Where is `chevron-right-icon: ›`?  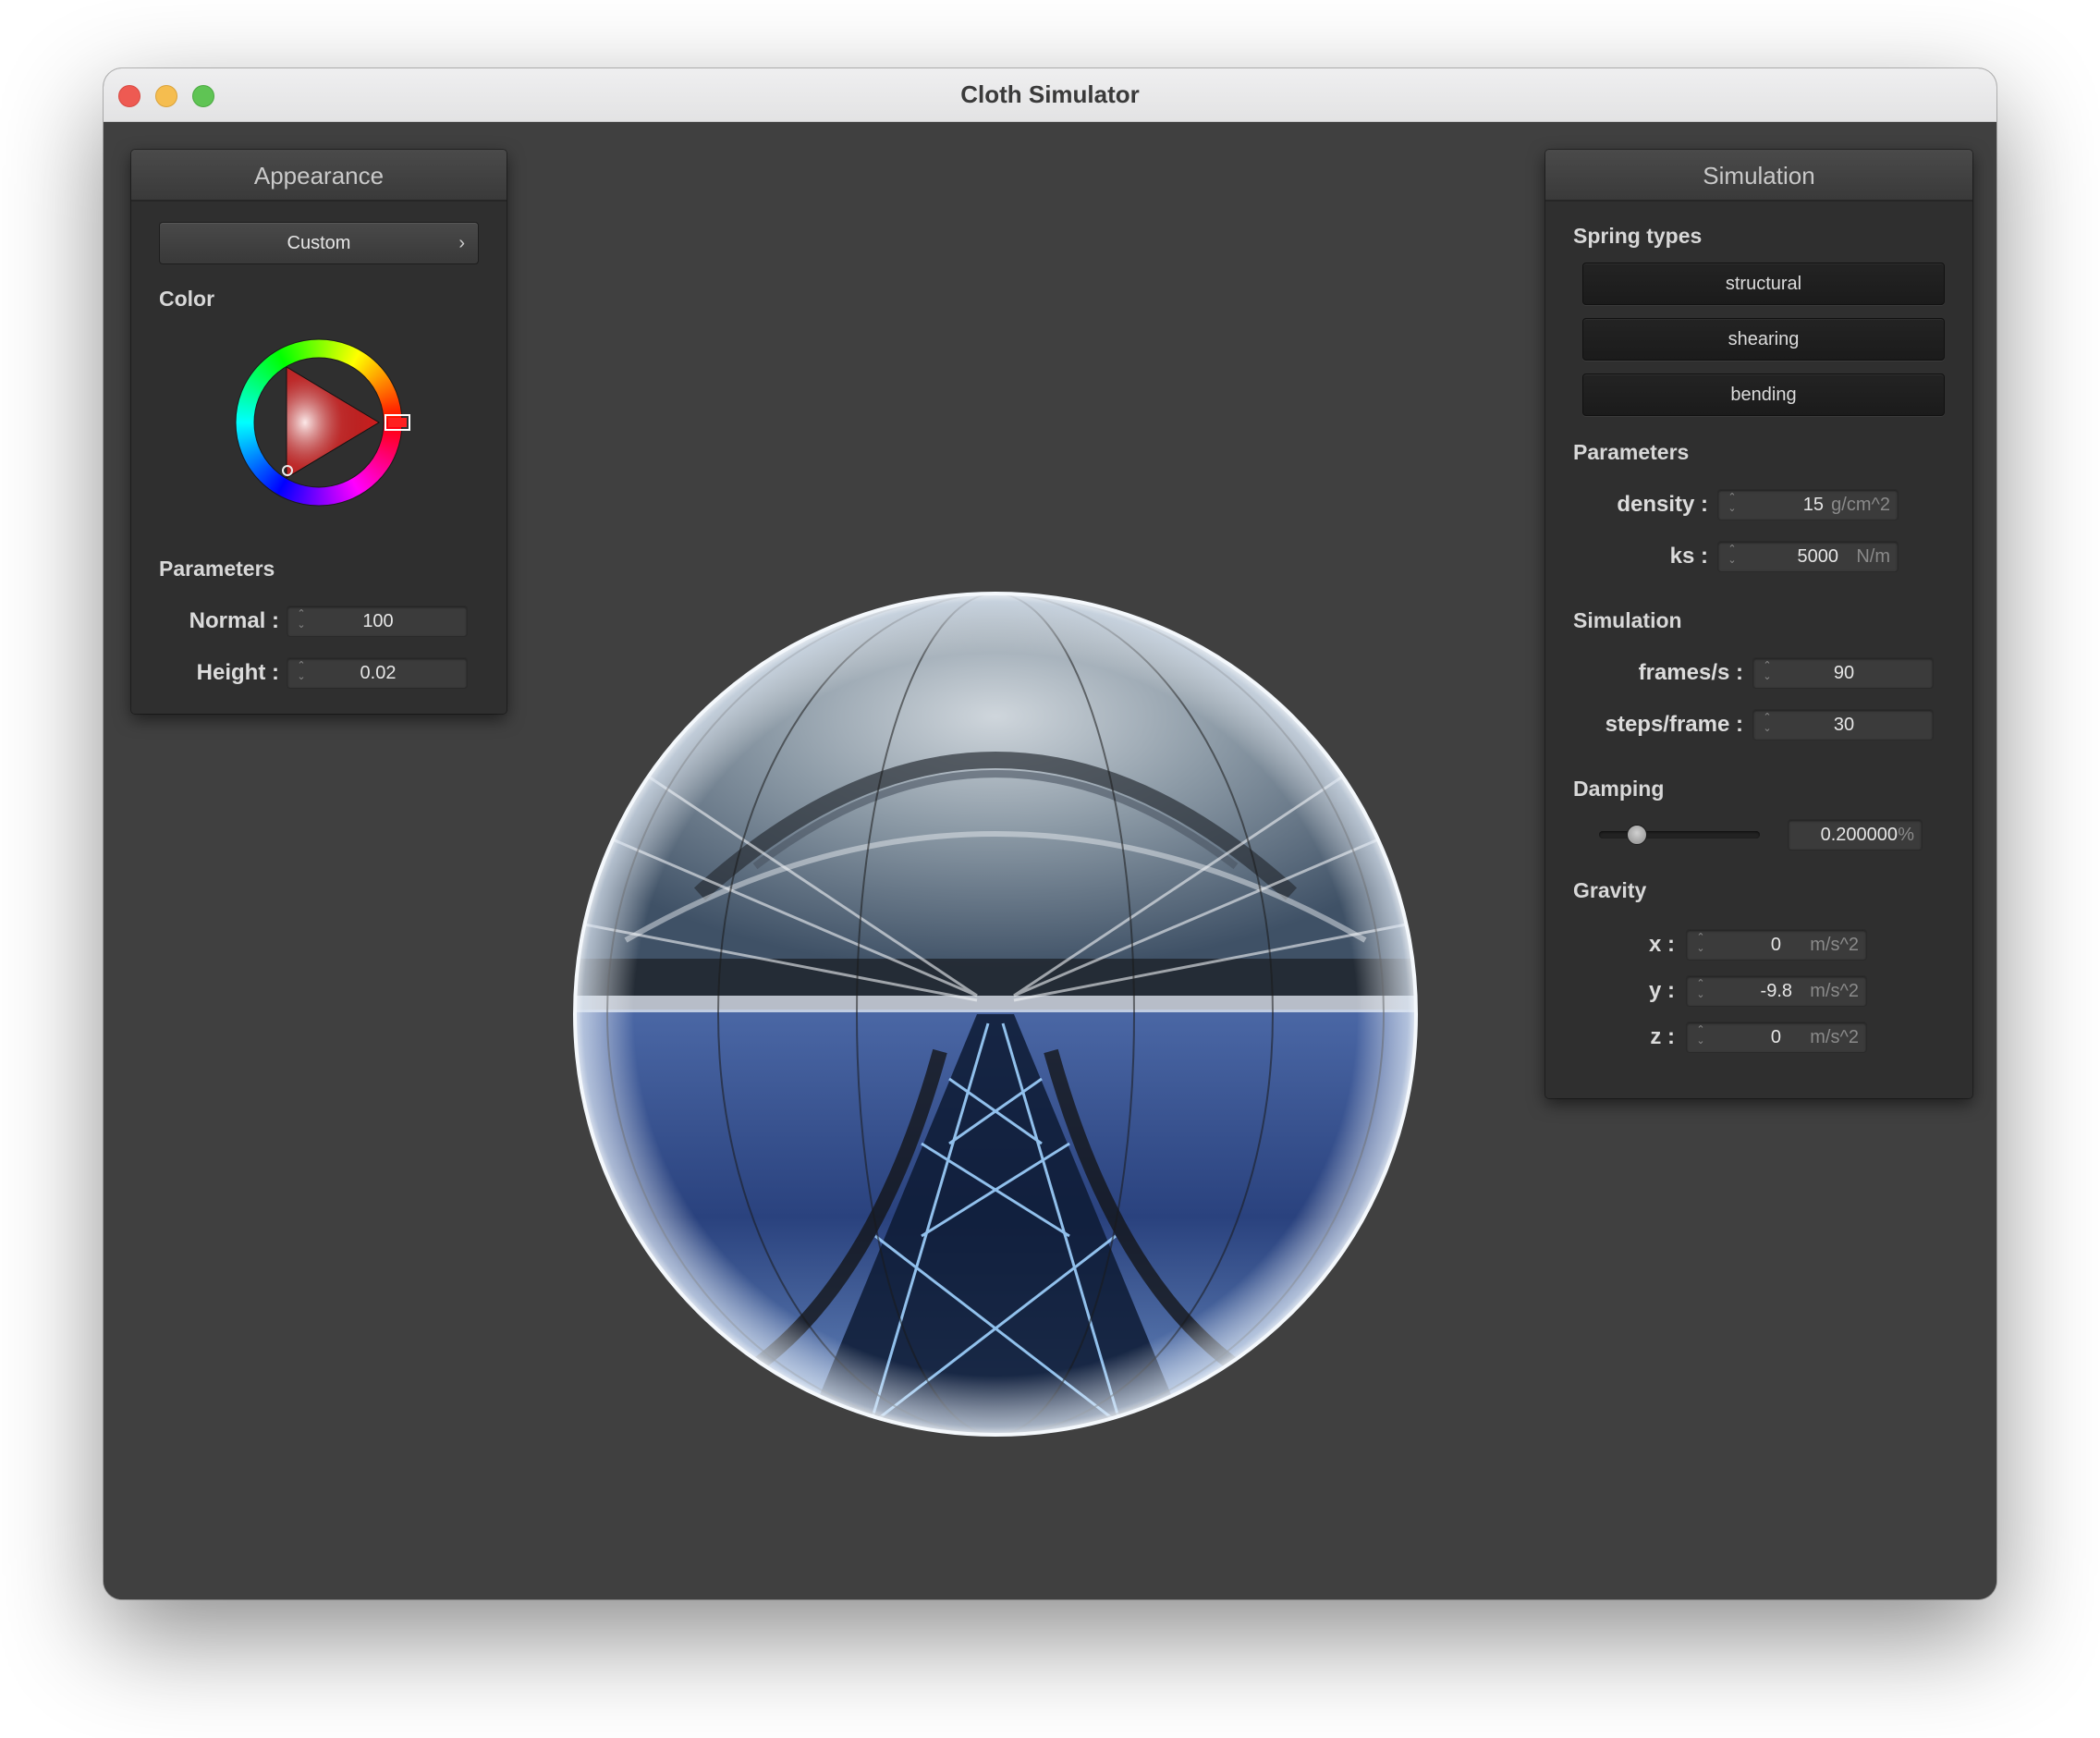 chevron-right-icon: › is located at coordinates (462, 243).